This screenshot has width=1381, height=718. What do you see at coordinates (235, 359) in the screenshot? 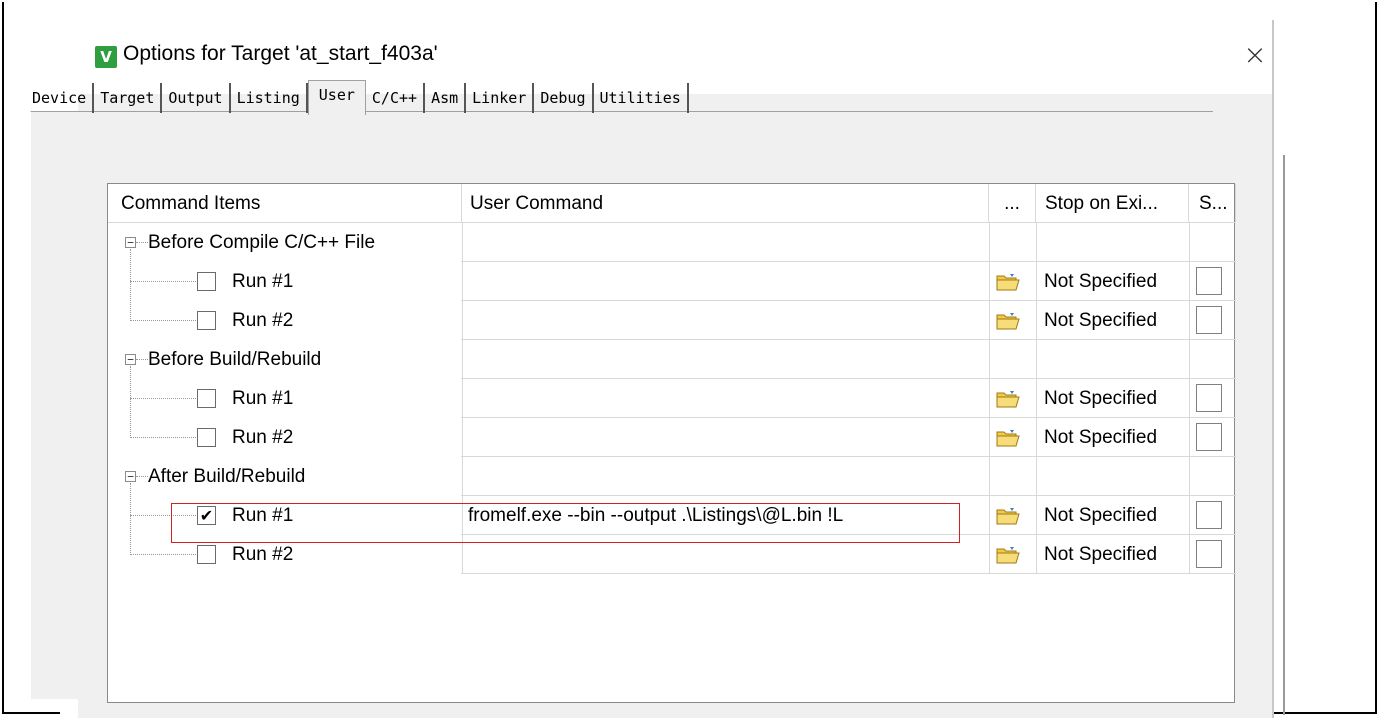
I see `group-label: Before Build/Rebuild` at bounding box center [235, 359].